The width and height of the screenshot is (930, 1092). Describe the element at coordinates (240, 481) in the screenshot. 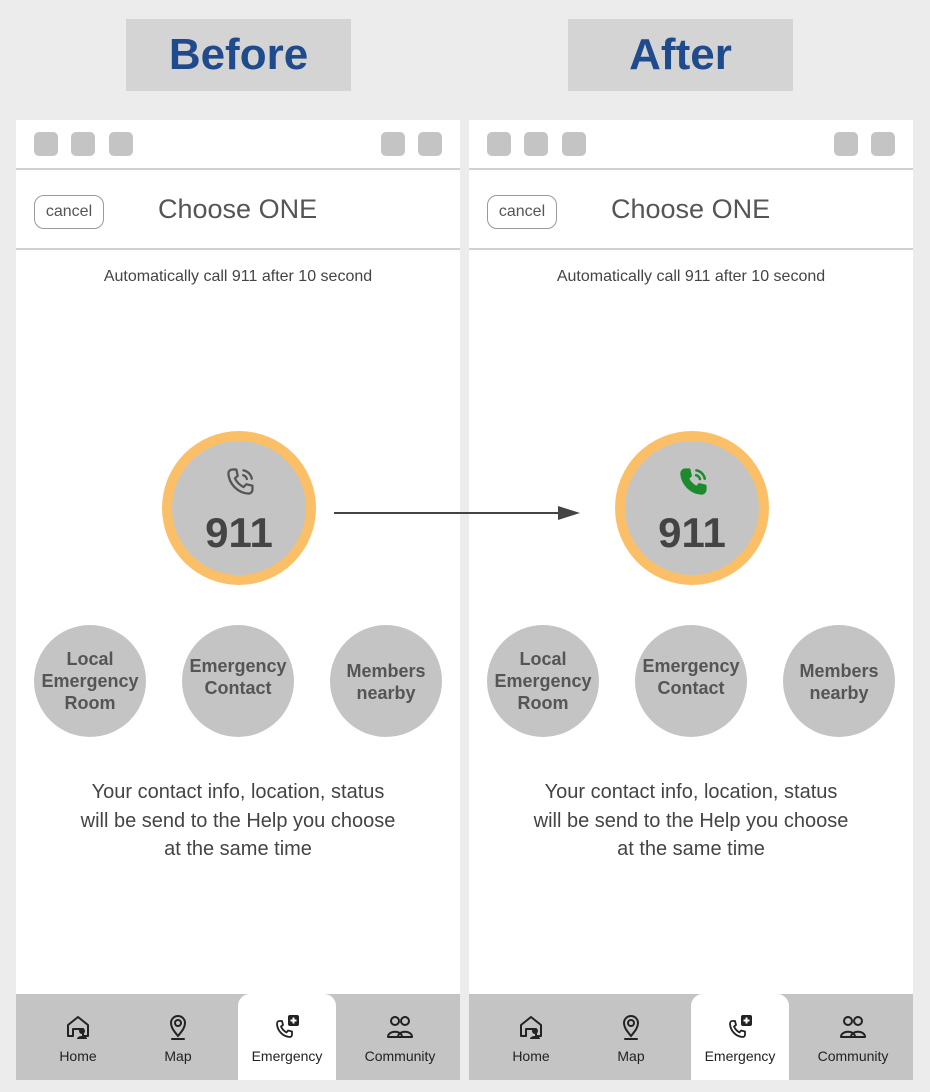

I see `phone-outline-icon` at that location.